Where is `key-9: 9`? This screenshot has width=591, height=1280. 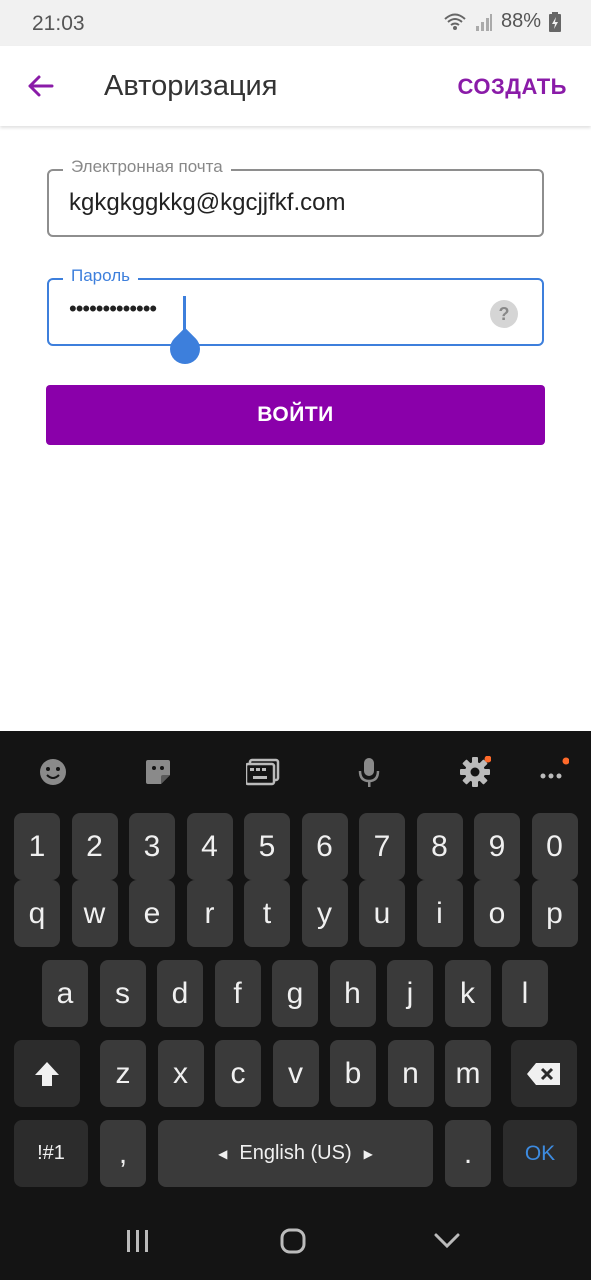
key-9: 9 is located at coordinates (497, 846).